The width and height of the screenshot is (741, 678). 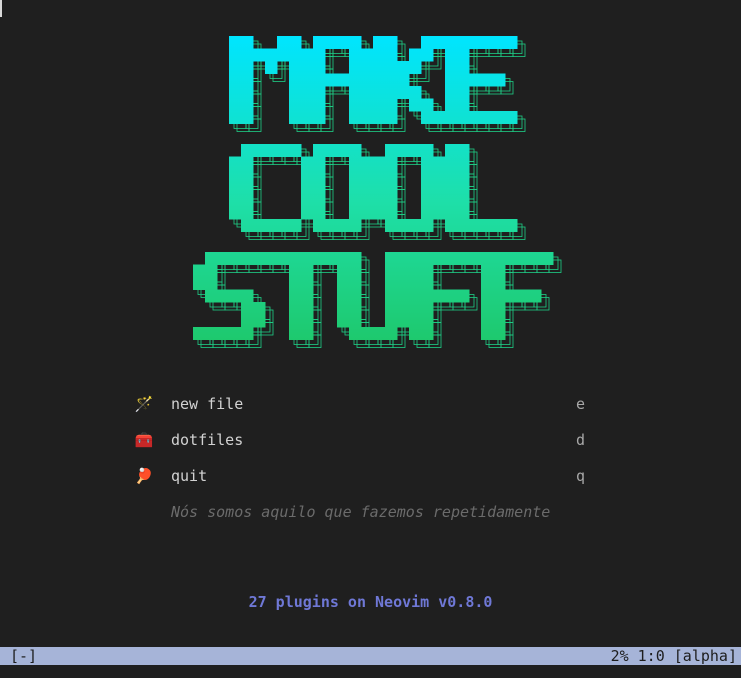 I want to click on menu-dotfiles: 🧰 dotfiles d, so click(x=363, y=440).